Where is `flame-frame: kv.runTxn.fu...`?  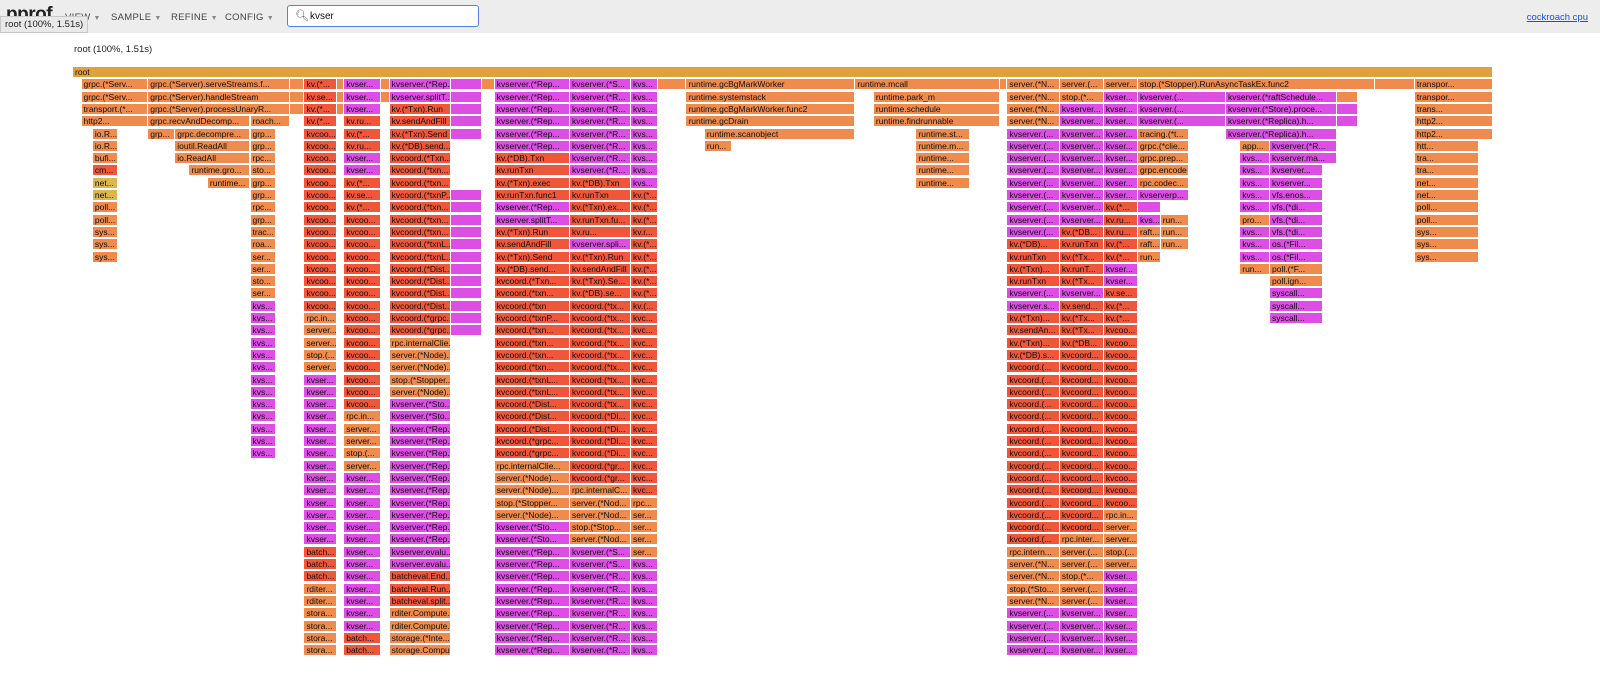
flame-frame: kv.runTxn.fu... is located at coordinates (601, 220).